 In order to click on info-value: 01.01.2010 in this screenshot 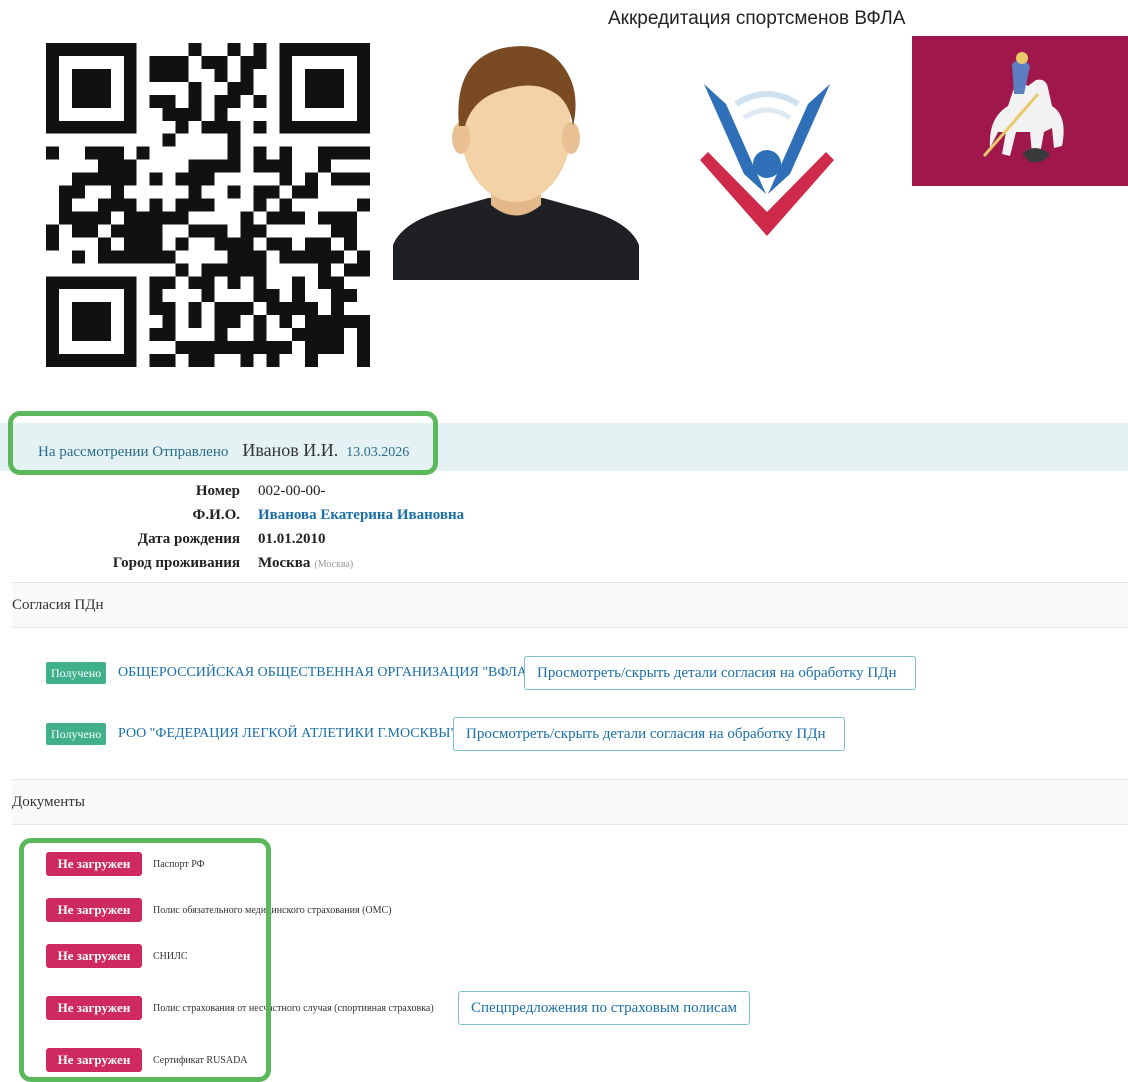, I will do `click(292, 539)`.